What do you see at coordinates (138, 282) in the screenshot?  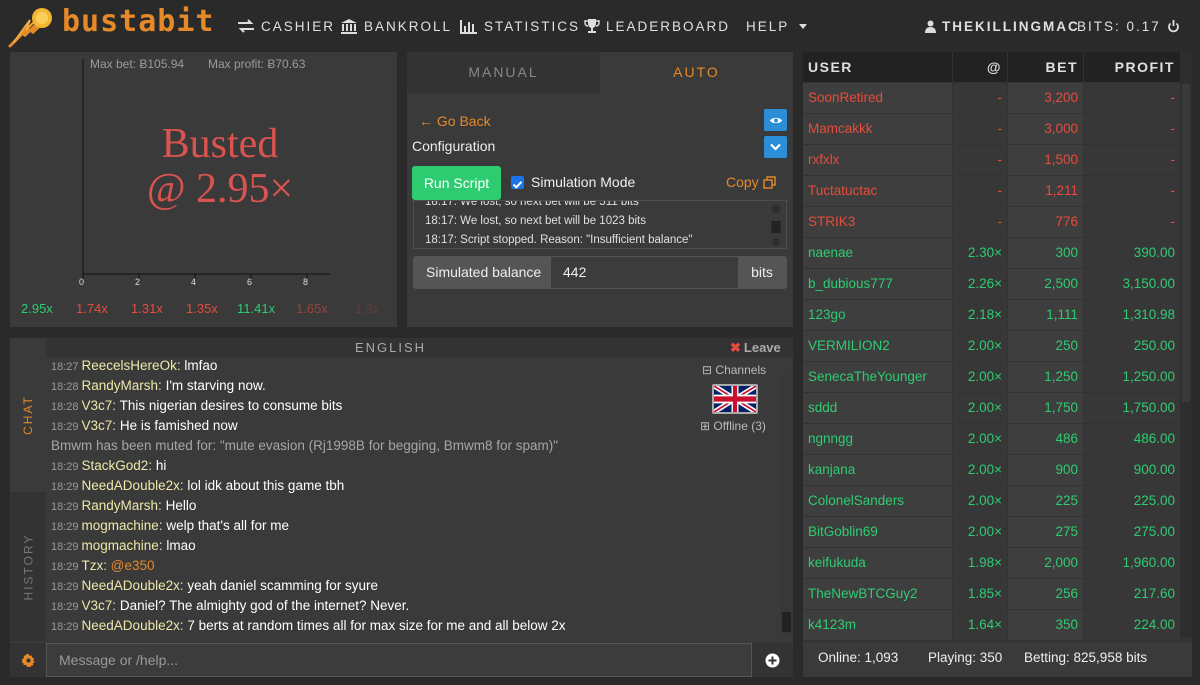 I see `x-tick-label: 2` at bounding box center [138, 282].